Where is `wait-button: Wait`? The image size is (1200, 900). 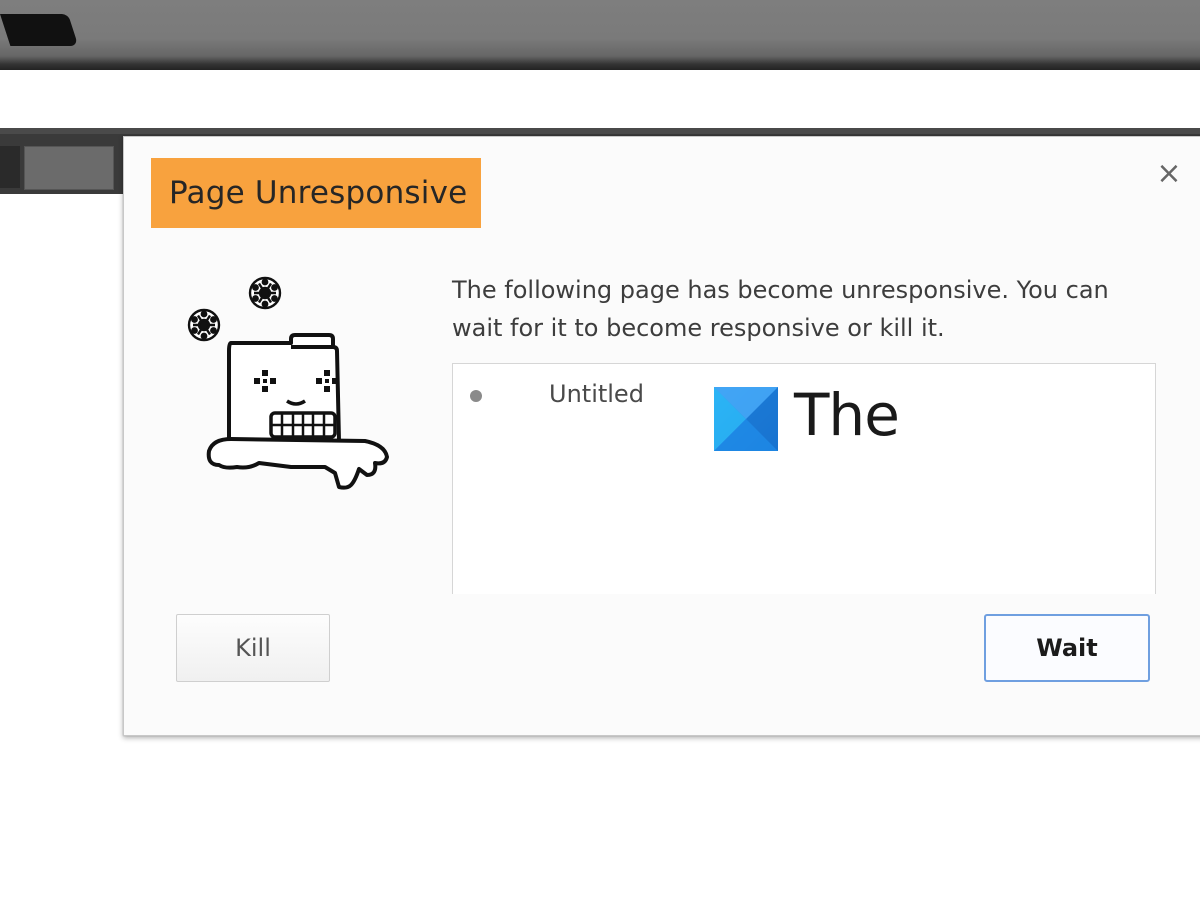 wait-button: Wait is located at coordinates (1067, 648).